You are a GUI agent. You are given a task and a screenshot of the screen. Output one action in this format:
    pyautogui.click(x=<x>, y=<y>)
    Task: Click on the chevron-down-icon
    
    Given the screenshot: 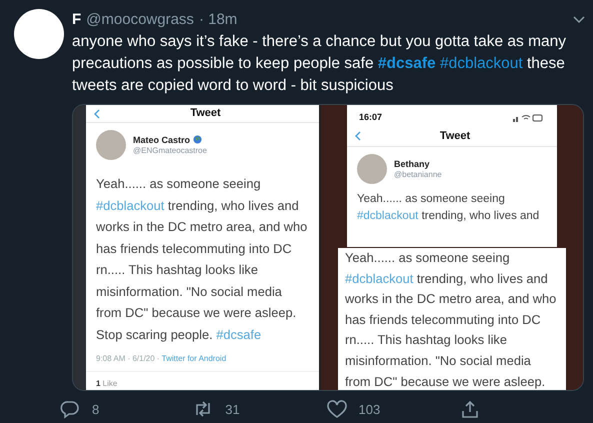 What is the action you would take?
    pyautogui.click(x=579, y=20)
    